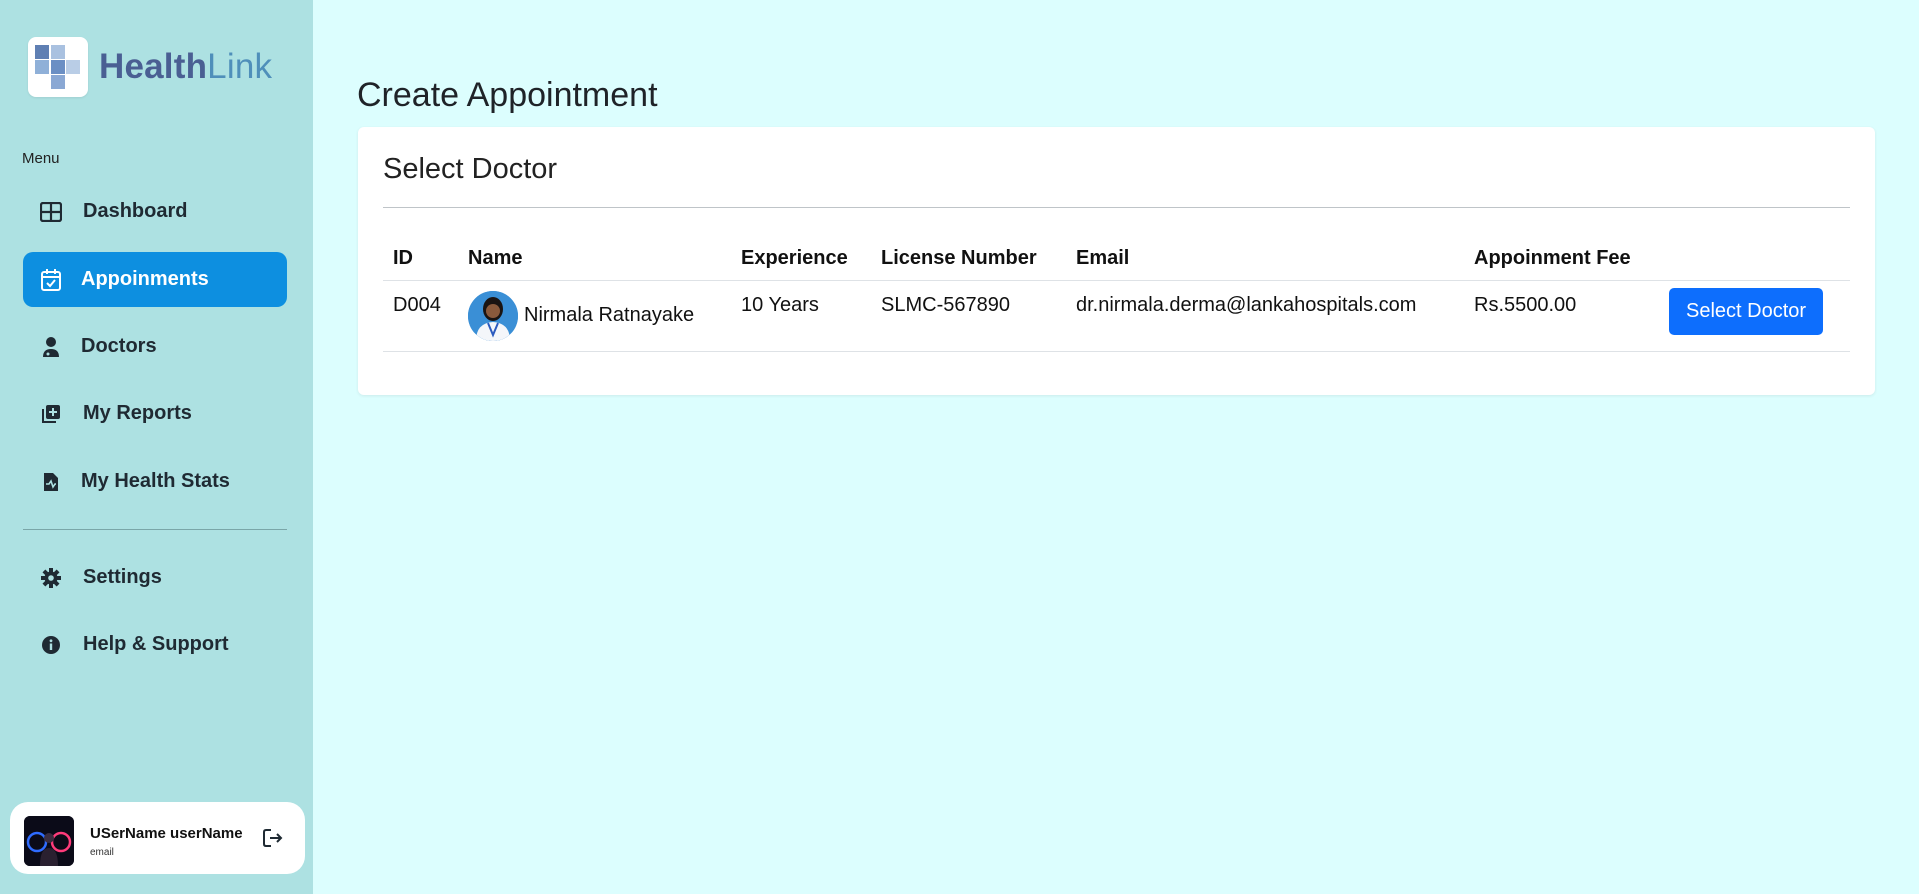 This screenshot has width=1919, height=894. Describe the element at coordinates (495, 257) in the screenshot. I see `column-header-name: Name` at that location.